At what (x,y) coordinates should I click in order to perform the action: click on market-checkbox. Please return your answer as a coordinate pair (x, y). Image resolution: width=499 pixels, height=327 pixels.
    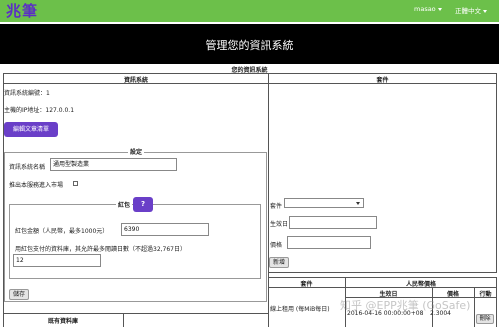
    Looking at the image, I should click on (75, 183).